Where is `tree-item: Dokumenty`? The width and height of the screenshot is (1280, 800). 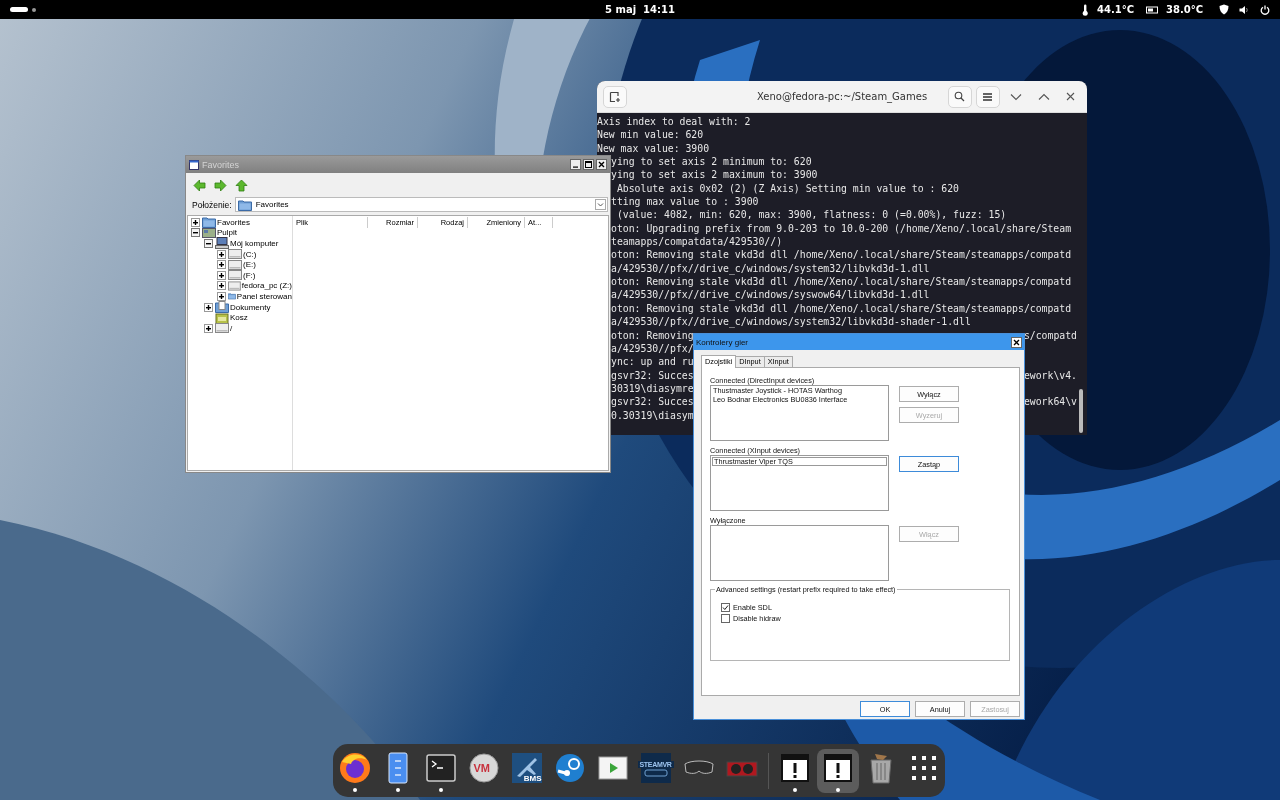 tree-item: Dokumenty is located at coordinates (250, 307).